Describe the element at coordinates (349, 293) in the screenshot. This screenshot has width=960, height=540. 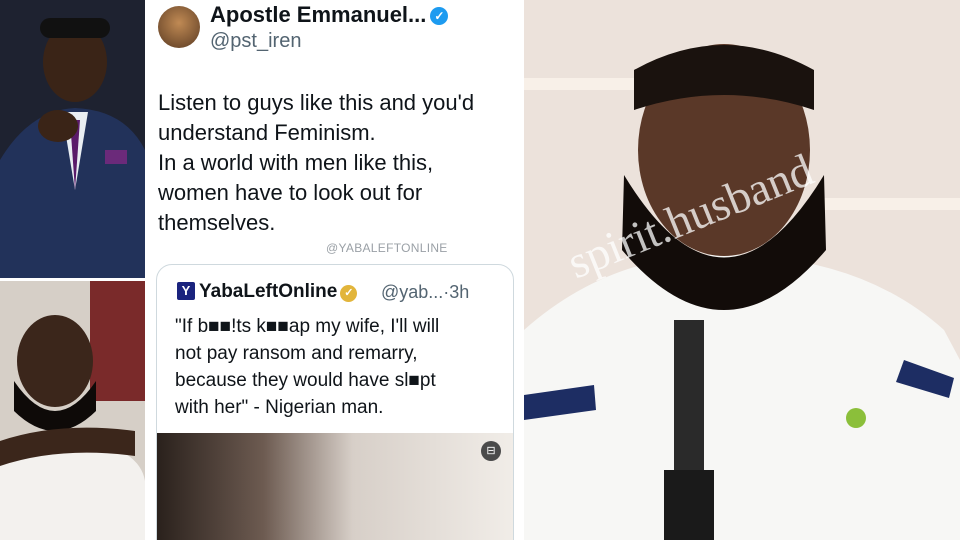
I see `gold-check-icon: ✓` at that location.